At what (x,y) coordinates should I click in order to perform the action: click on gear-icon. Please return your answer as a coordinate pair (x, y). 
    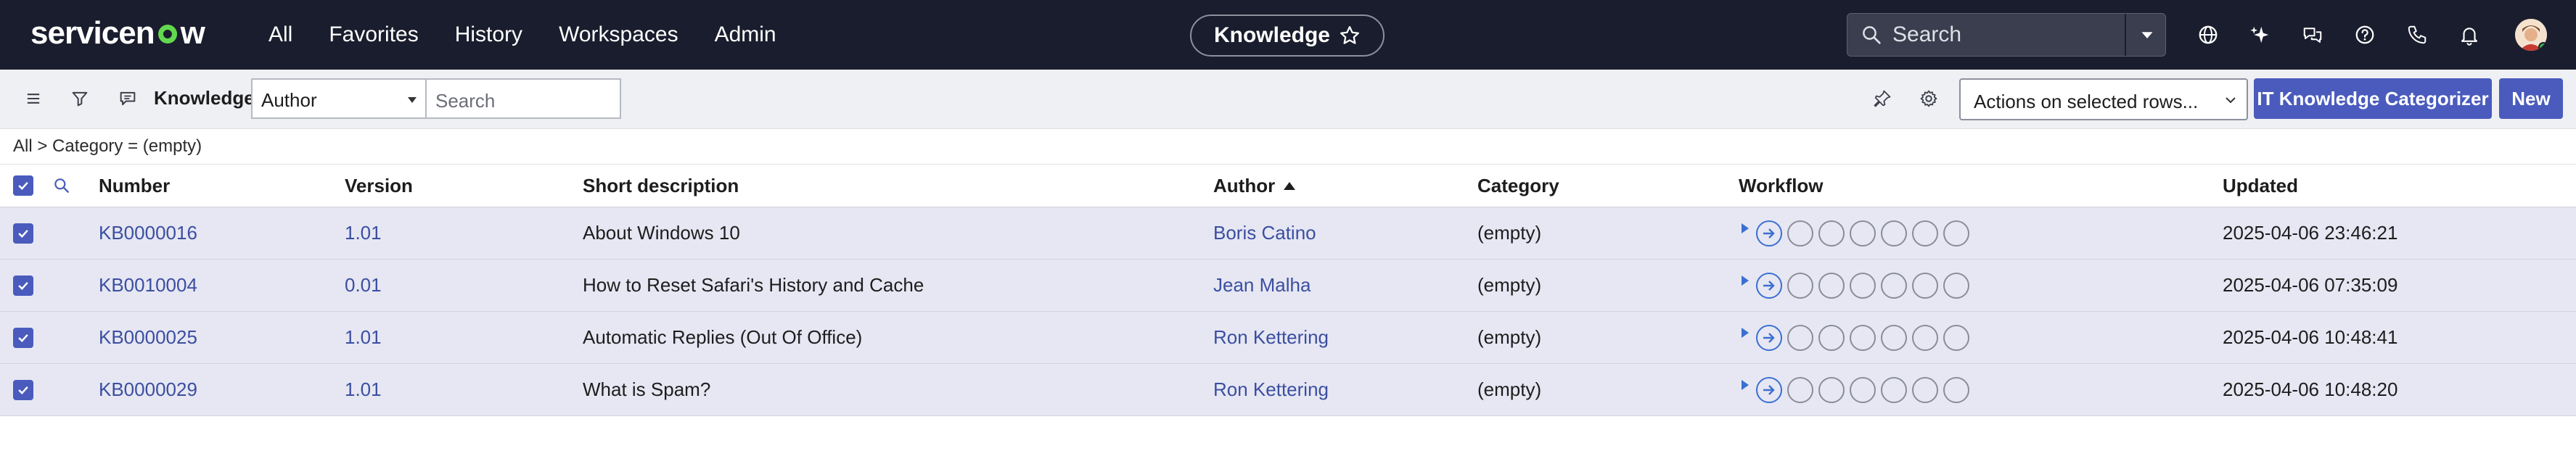
    Looking at the image, I should click on (1928, 98).